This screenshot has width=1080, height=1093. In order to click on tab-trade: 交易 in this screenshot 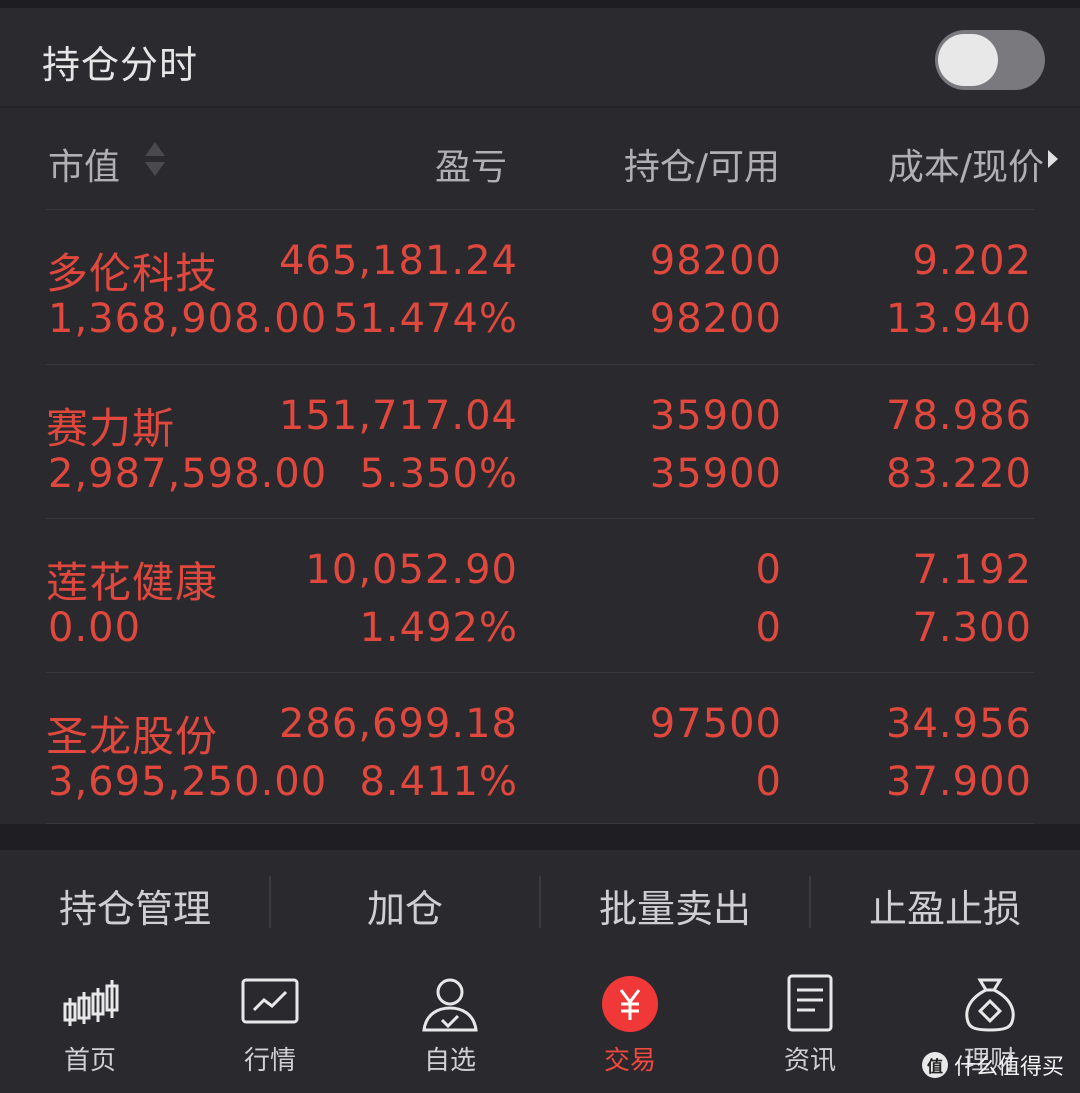, I will do `click(630, 1026)`.